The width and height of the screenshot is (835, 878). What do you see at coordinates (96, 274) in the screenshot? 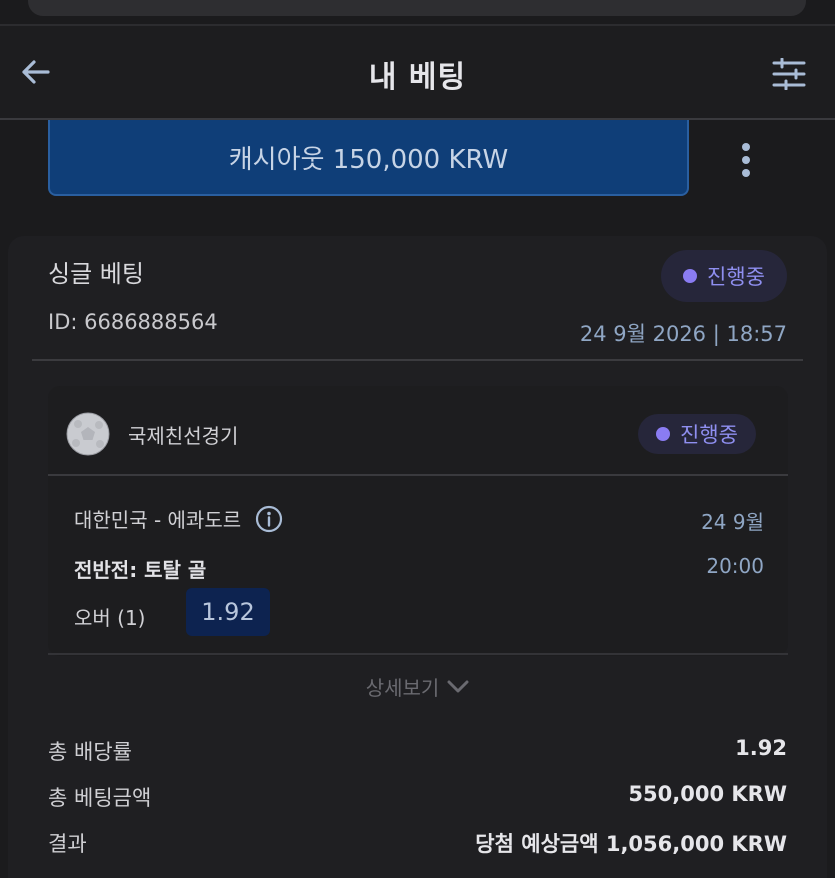
I see `bet-type: 싱글 베팅` at bounding box center [96, 274].